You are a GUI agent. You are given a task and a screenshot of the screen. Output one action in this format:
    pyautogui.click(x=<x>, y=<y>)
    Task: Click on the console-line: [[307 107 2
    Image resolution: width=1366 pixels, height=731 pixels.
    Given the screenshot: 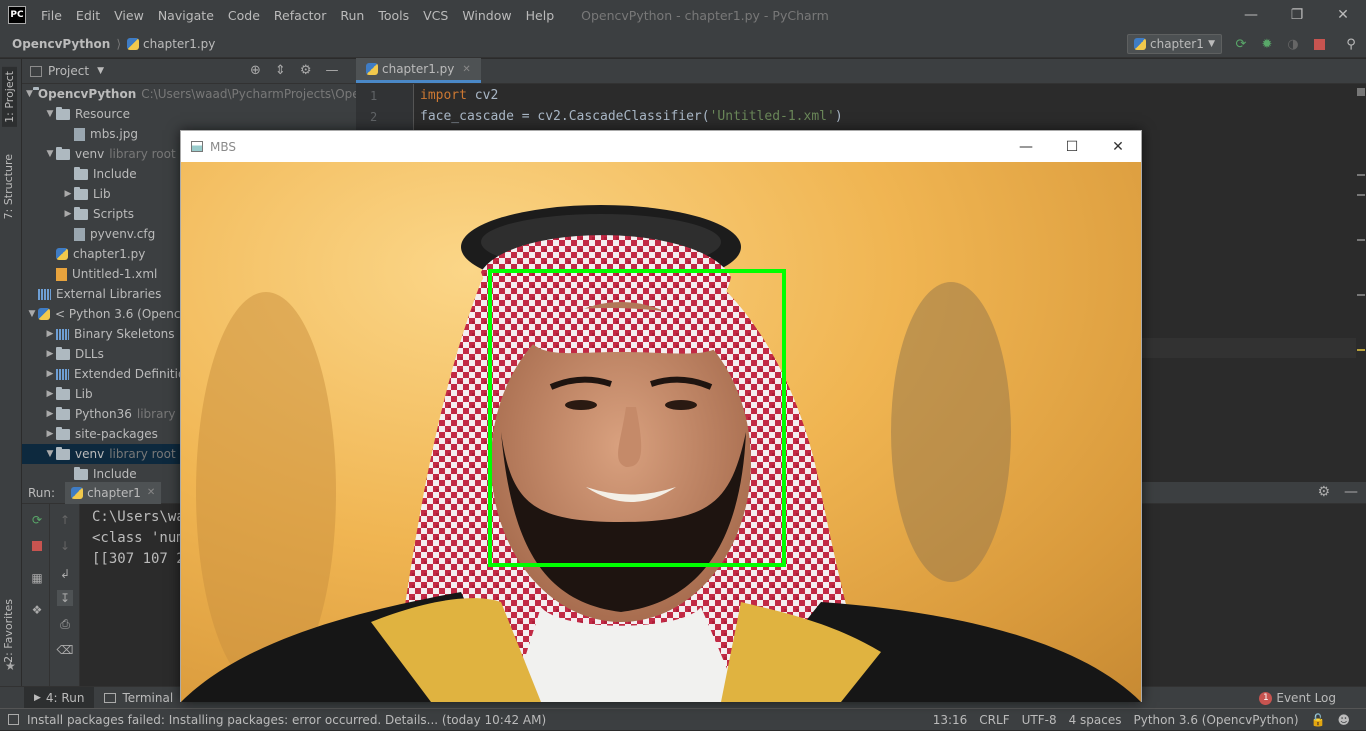 What is the action you would take?
    pyautogui.click(x=138, y=559)
    